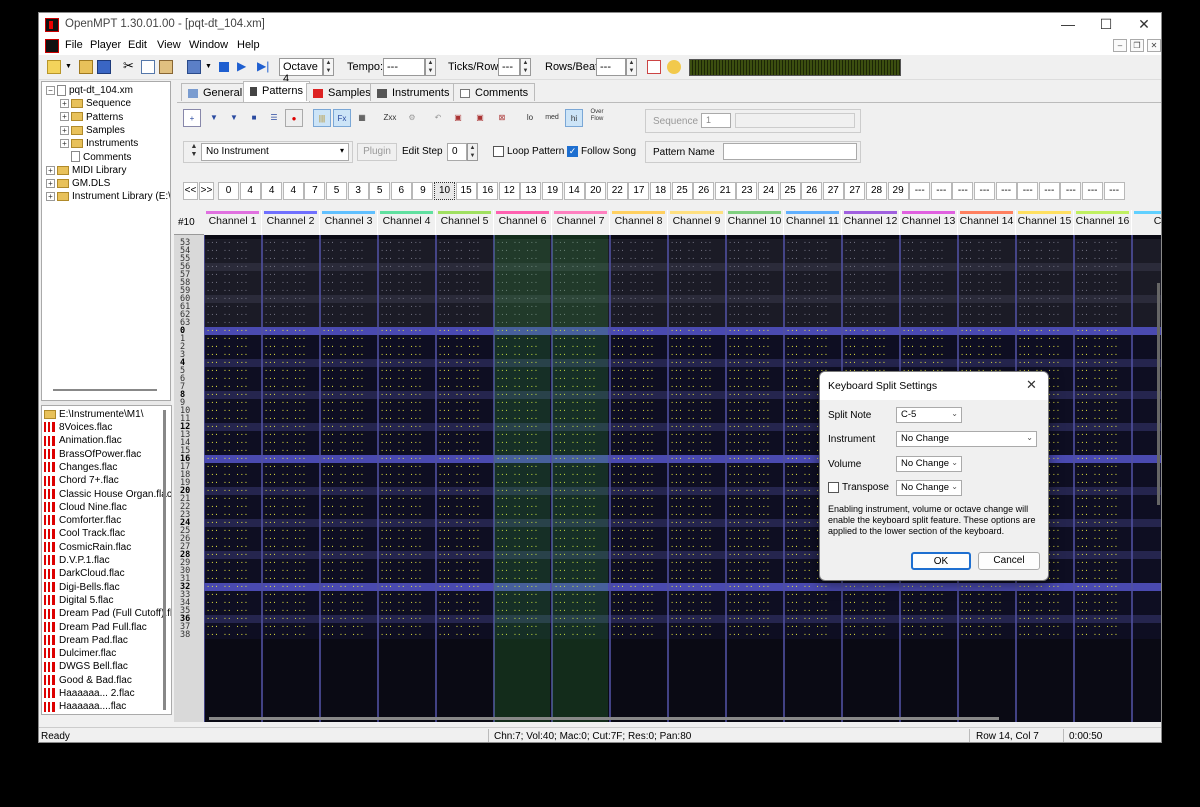  I want to click on filelist-scrollbar, so click(164, 560).